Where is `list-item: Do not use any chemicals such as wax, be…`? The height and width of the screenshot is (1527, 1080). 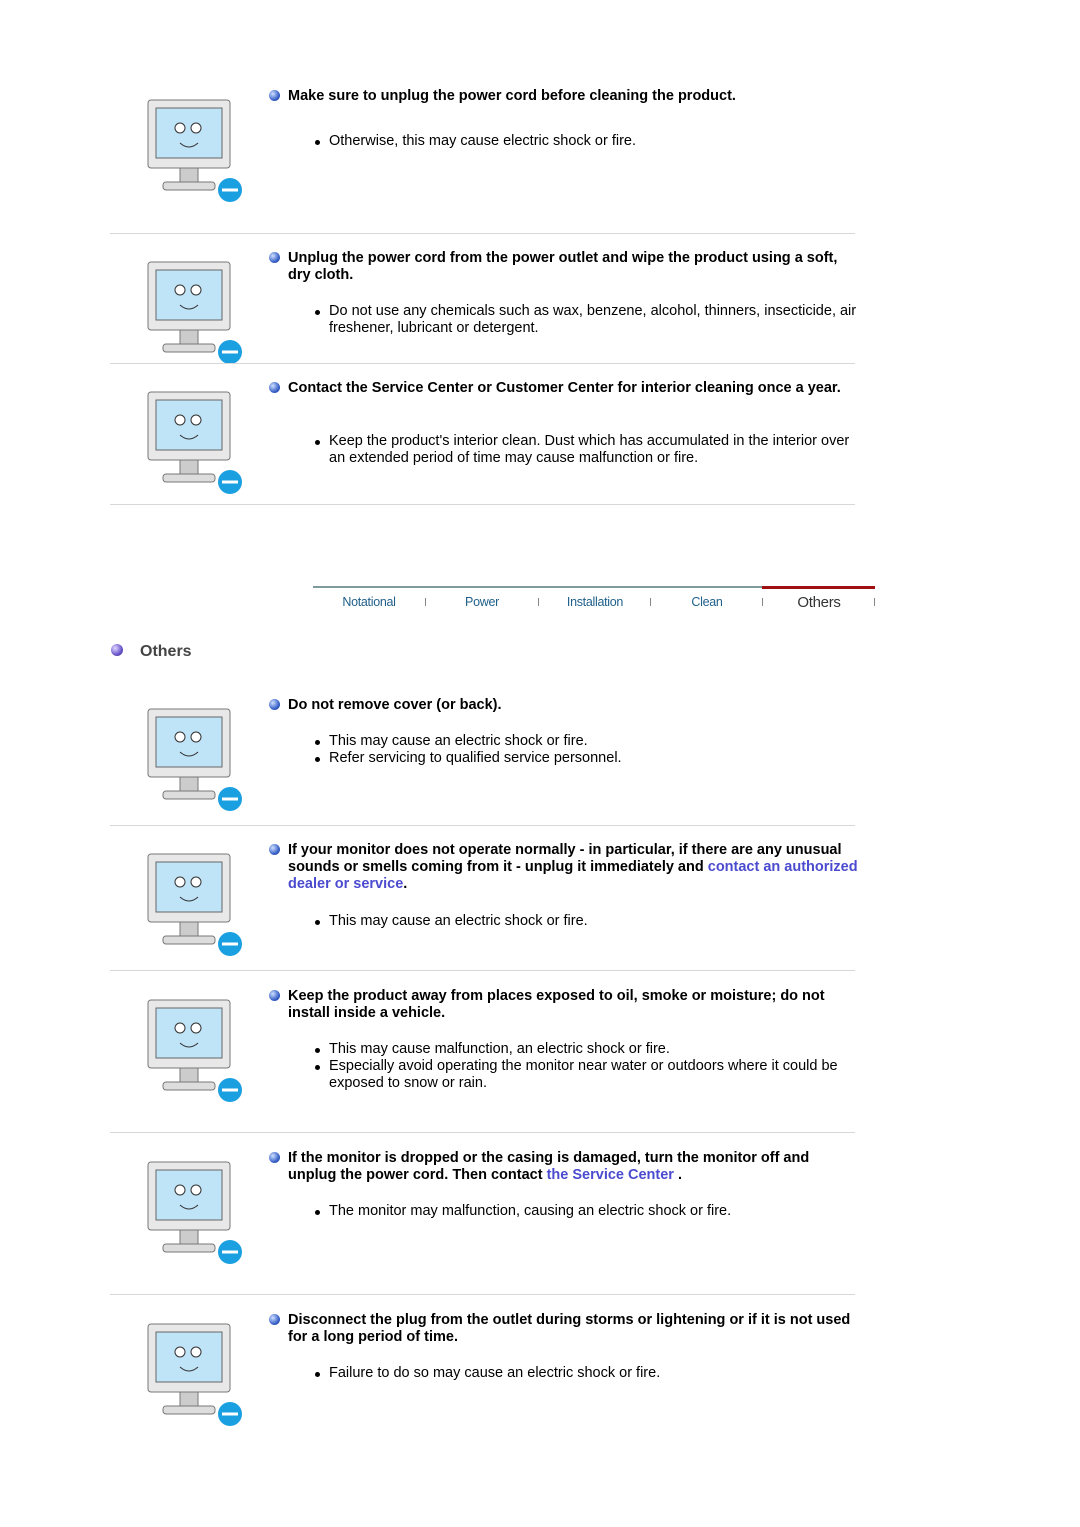
list-item: Do not use any chemicals such as wax, be… is located at coordinates (587, 320).